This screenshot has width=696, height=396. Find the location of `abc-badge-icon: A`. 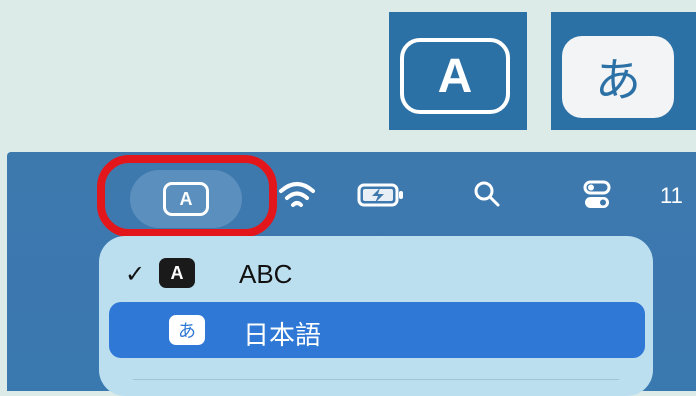

abc-badge-icon: A is located at coordinates (177, 273).